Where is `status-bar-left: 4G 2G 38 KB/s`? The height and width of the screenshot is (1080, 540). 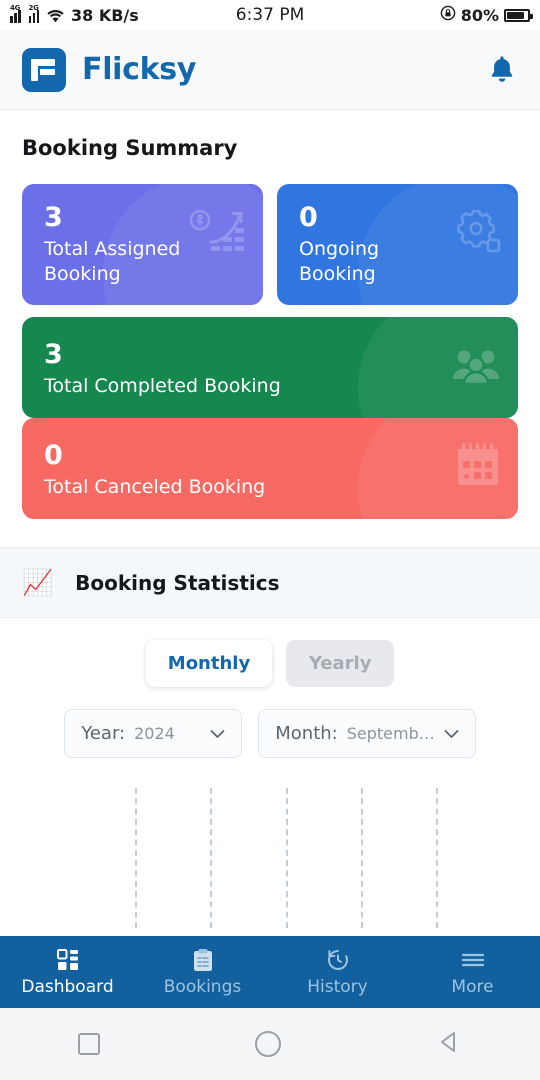
status-bar-left: 4G 2G 38 KB/s is located at coordinates (123, 14).